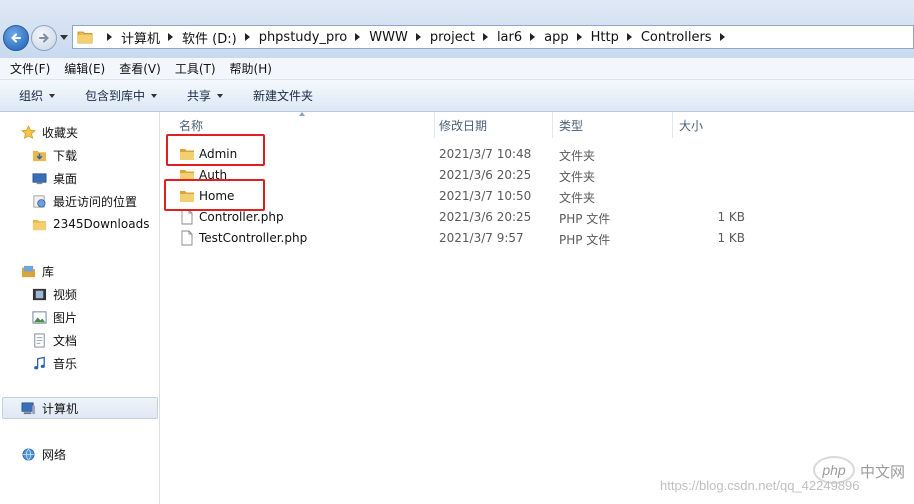 The width and height of the screenshot is (914, 504). What do you see at coordinates (209, 37) in the screenshot?
I see `breadcrumb-item: 软件 (D:)` at bounding box center [209, 37].